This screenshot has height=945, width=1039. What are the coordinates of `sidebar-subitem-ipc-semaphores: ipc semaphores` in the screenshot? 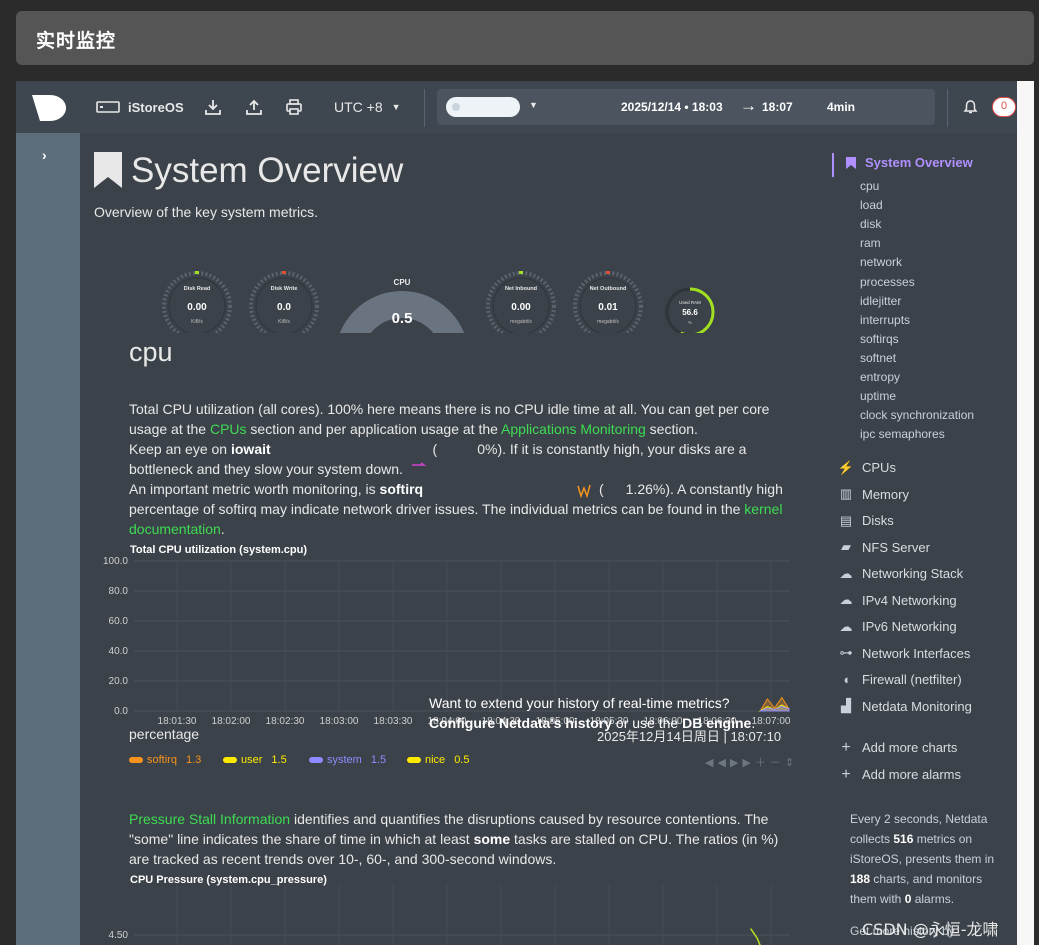 It's located at (902, 434).